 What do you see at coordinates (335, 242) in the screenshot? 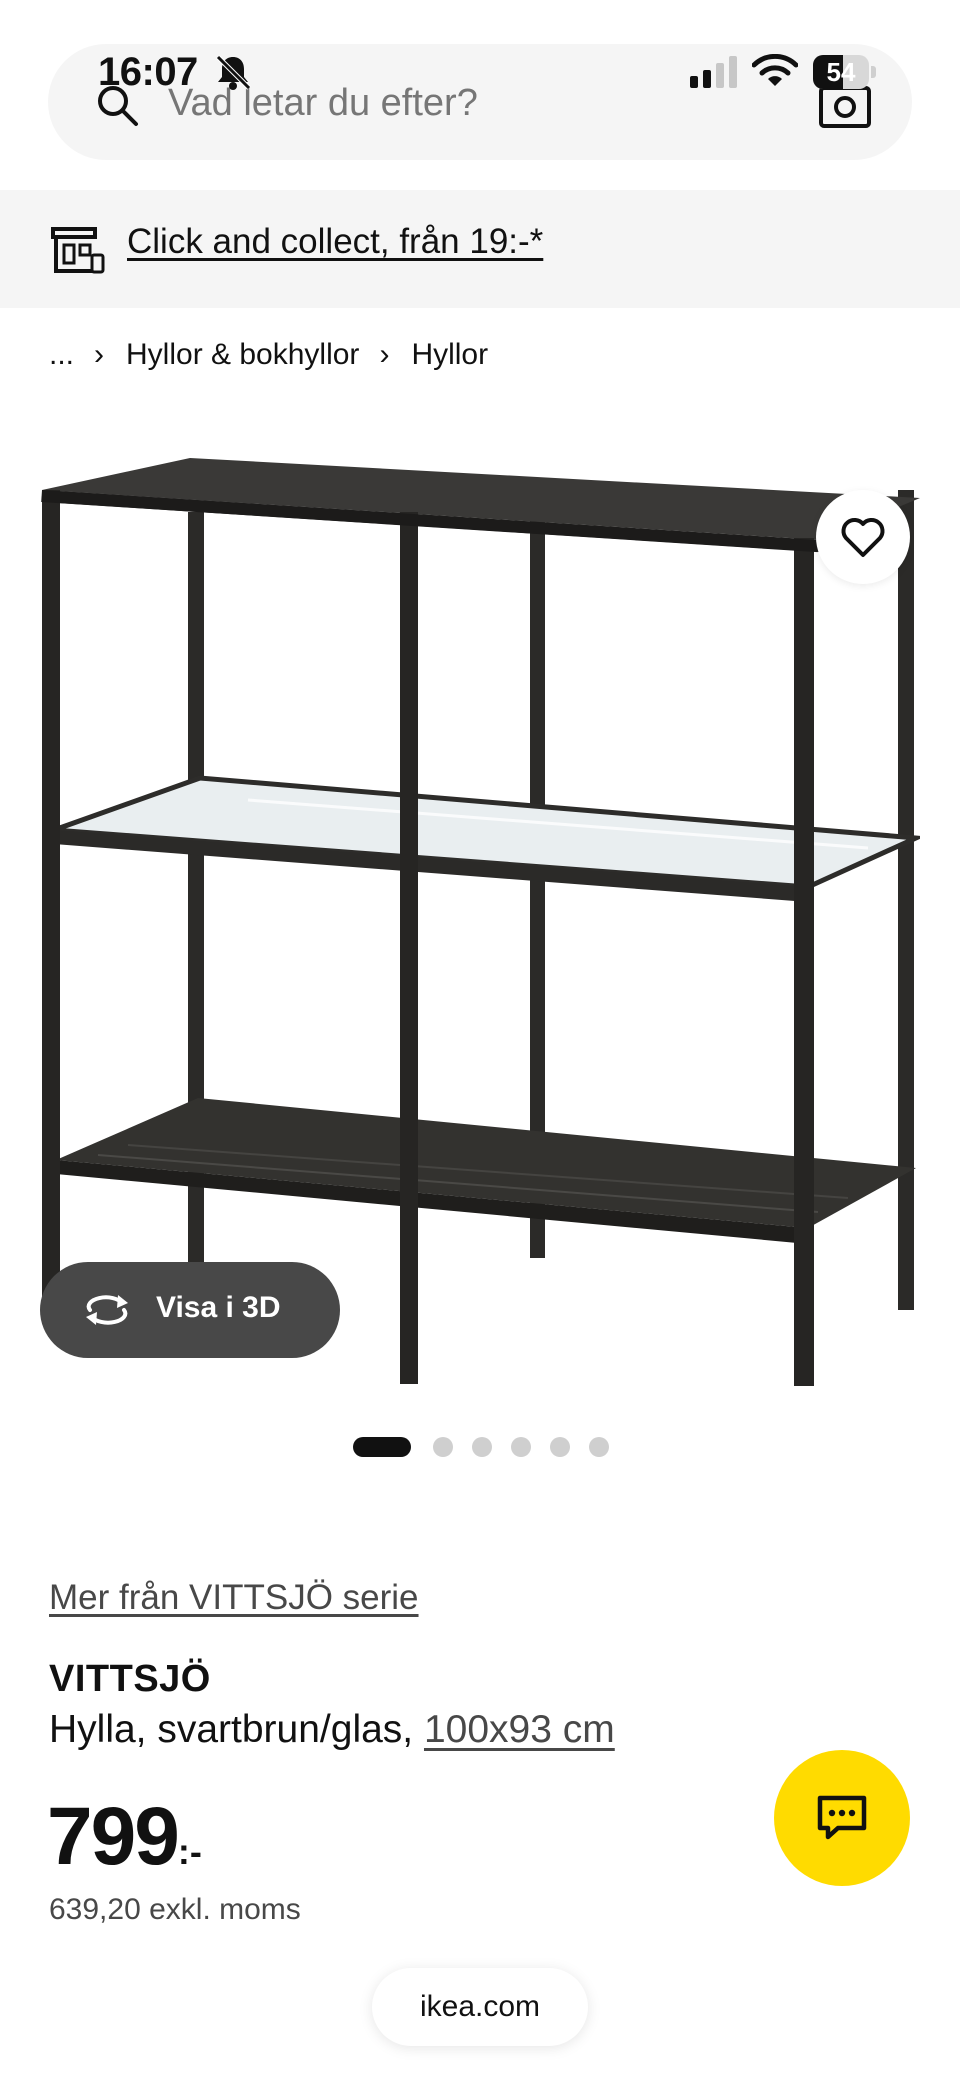
I see `click-collect-link: Click and collect, från 19:-*` at bounding box center [335, 242].